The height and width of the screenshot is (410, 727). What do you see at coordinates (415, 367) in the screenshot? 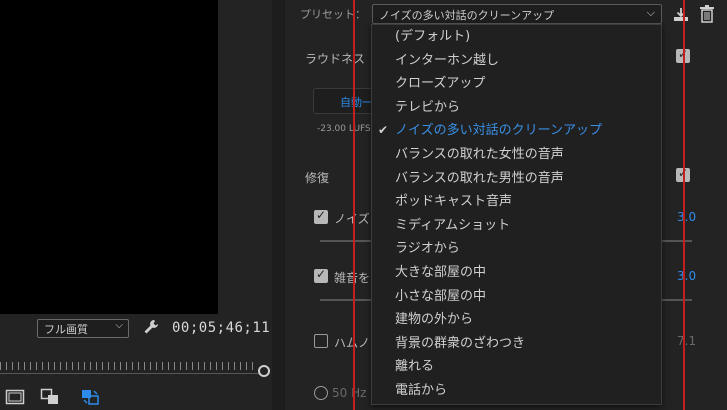
I see `preset-option-label: 離れる` at bounding box center [415, 367].